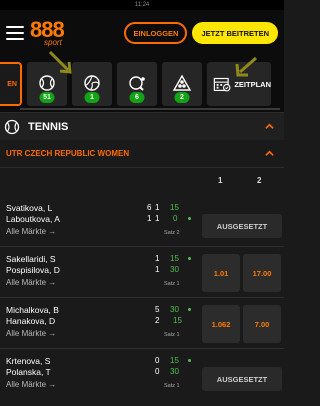 Image resolution: width=320 pixels, height=406 pixels. I want to click on volleyball-icon, so click(92, 83).